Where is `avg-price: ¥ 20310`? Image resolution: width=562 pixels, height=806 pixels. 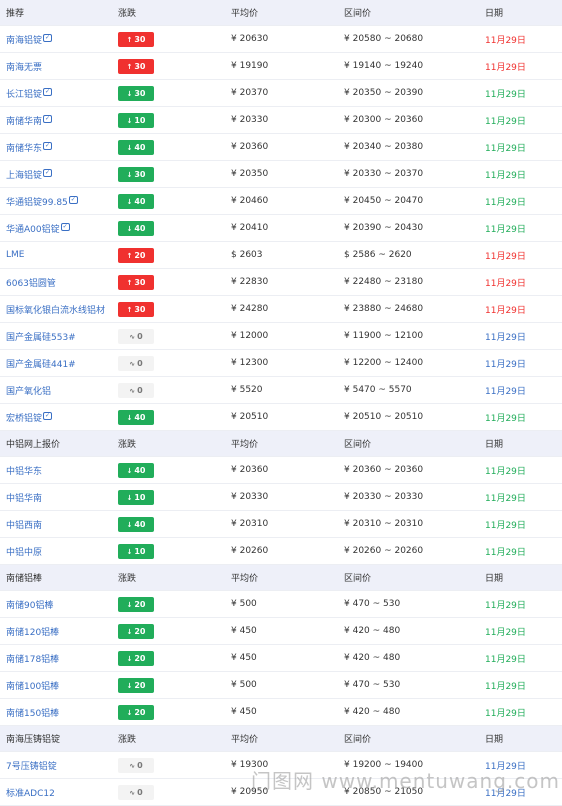
avg-price: ¥ 20310 is located at coordinates (250, 524).